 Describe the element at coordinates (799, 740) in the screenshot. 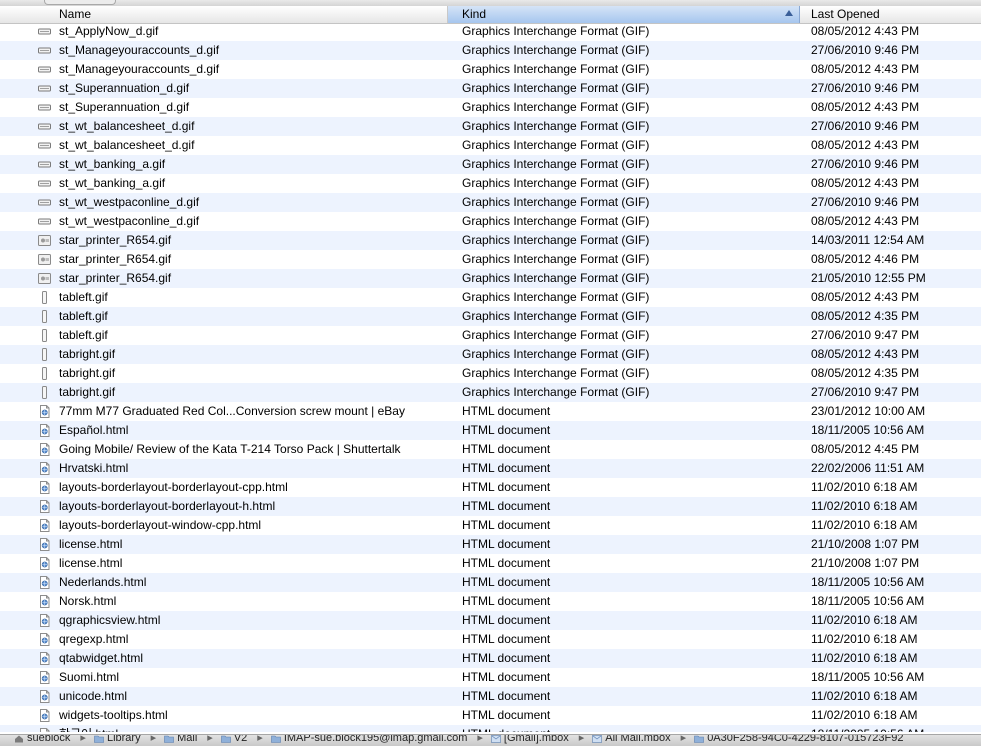

I see `path-crumb: 0A30F258-94C0-4229-8107-015723F92` at that location.